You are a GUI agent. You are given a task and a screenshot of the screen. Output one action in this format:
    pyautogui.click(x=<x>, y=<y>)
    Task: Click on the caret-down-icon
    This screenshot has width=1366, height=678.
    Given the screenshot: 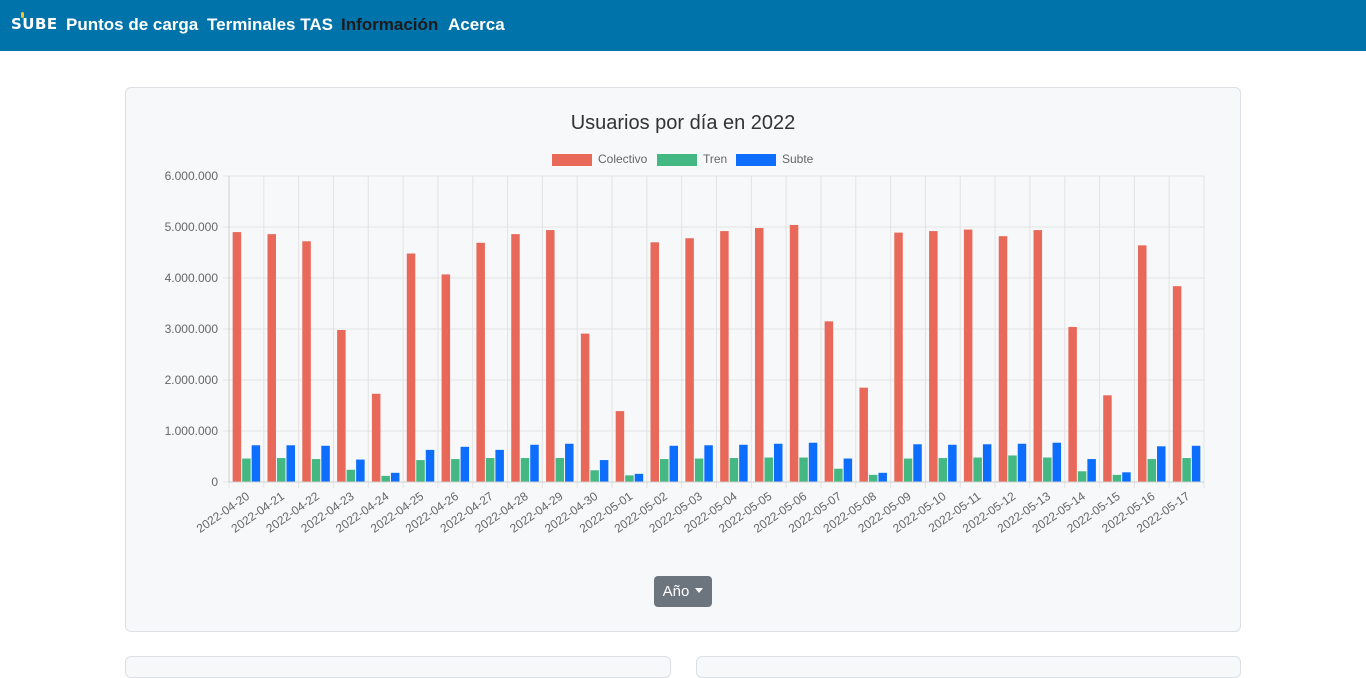 What is the action you would take?
    pyautogui.click(x=699, y=590)
    